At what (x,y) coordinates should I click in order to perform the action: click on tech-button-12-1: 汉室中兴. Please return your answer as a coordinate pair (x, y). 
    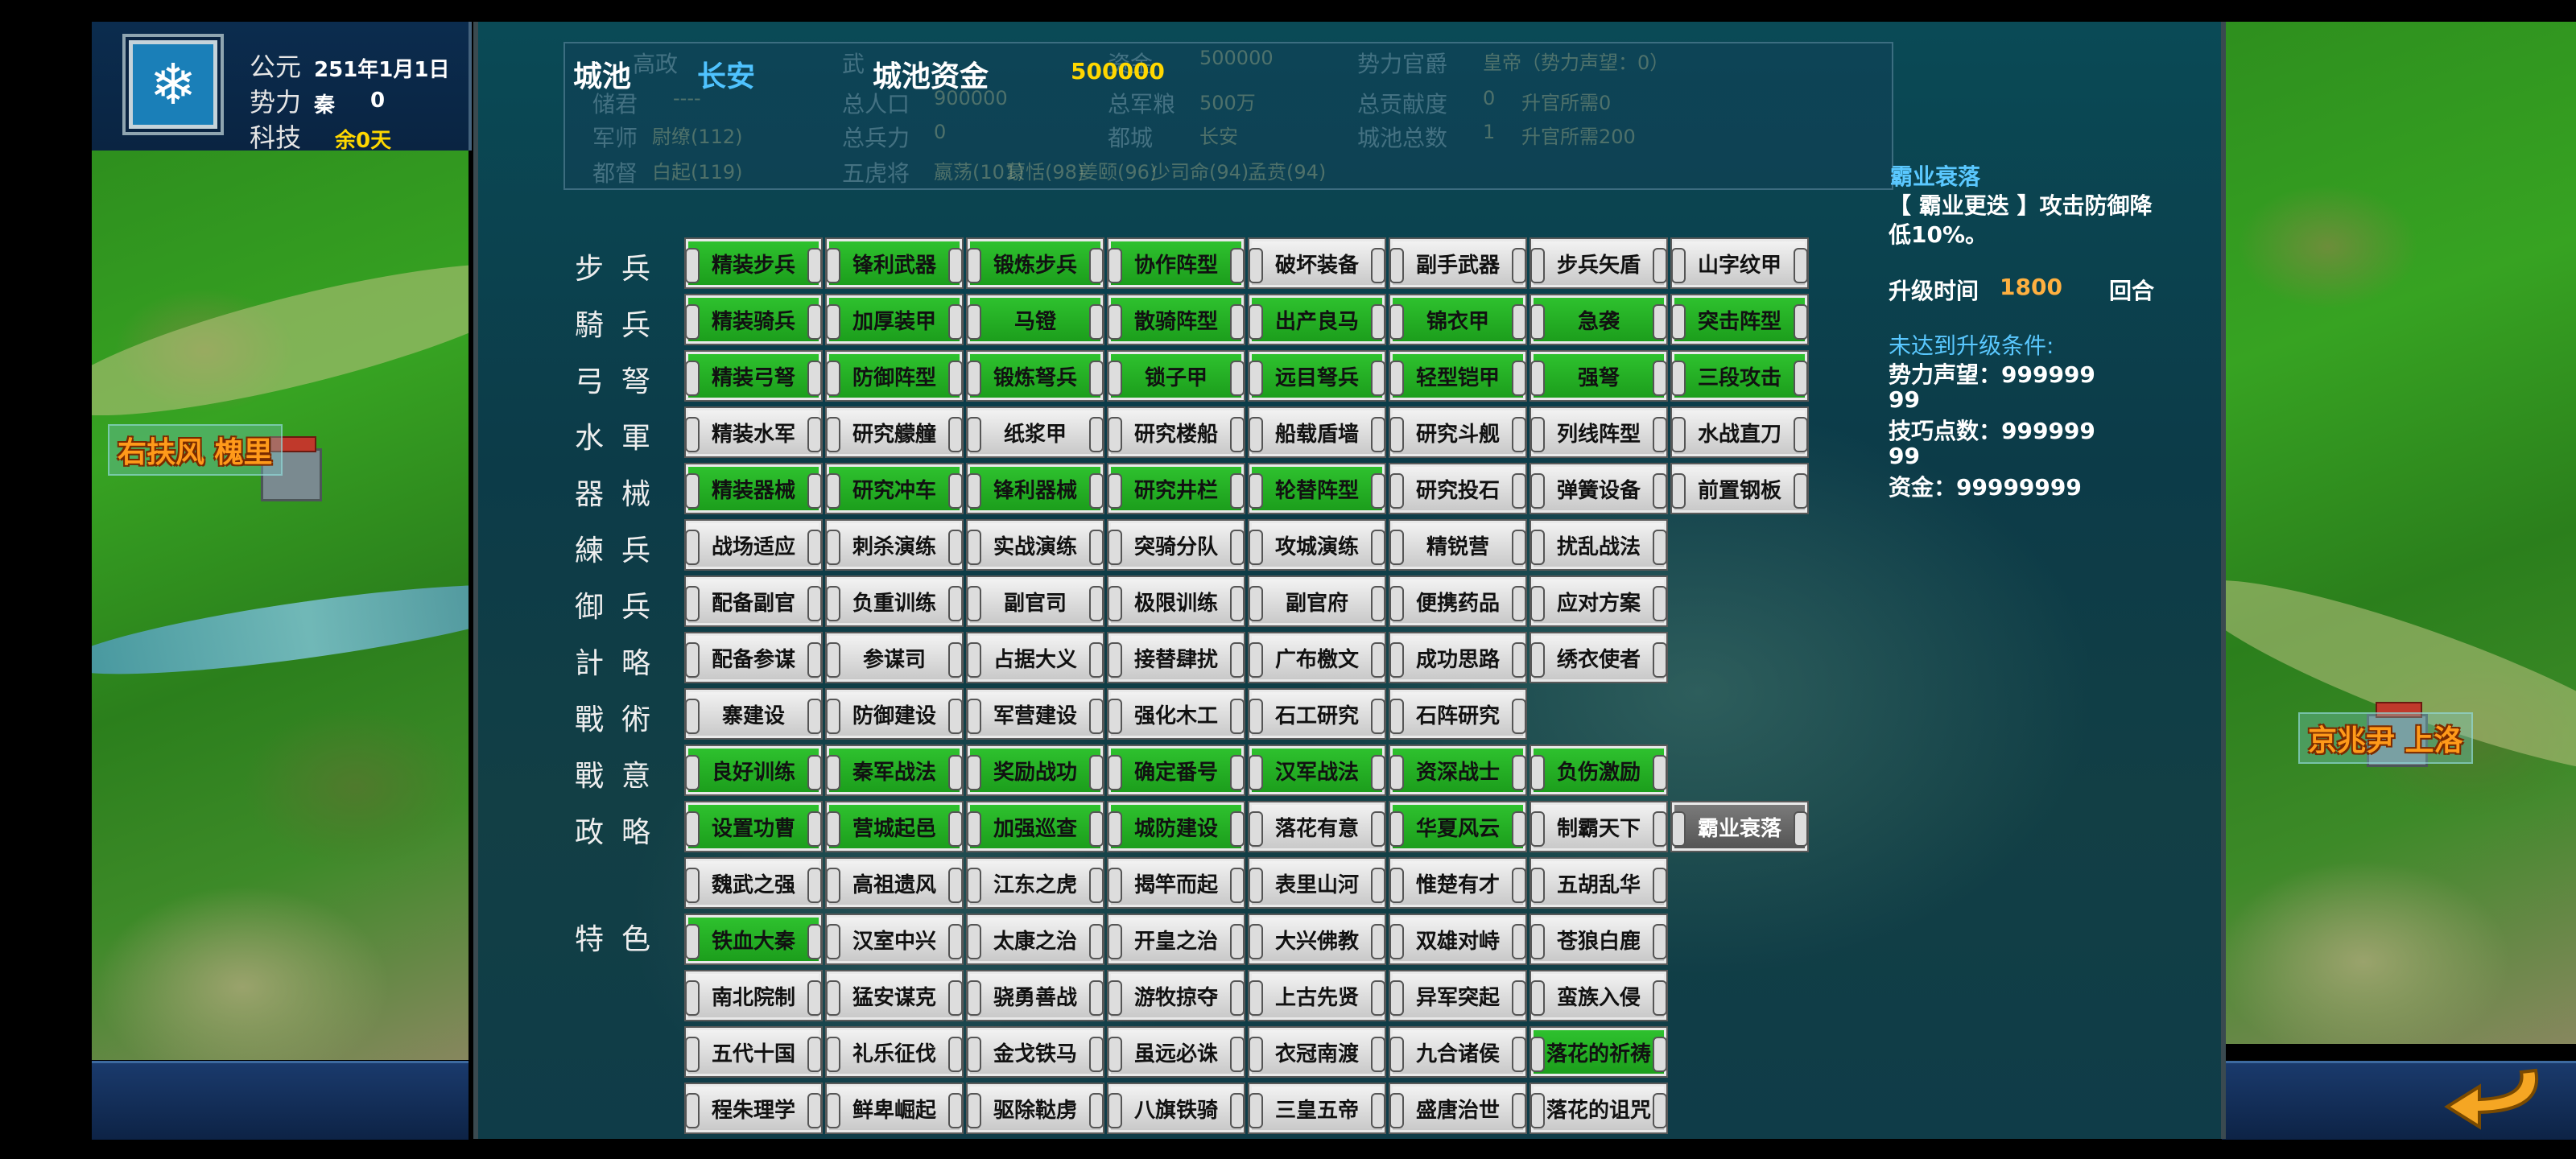
    Looking at the image, I should click on (894, 939).